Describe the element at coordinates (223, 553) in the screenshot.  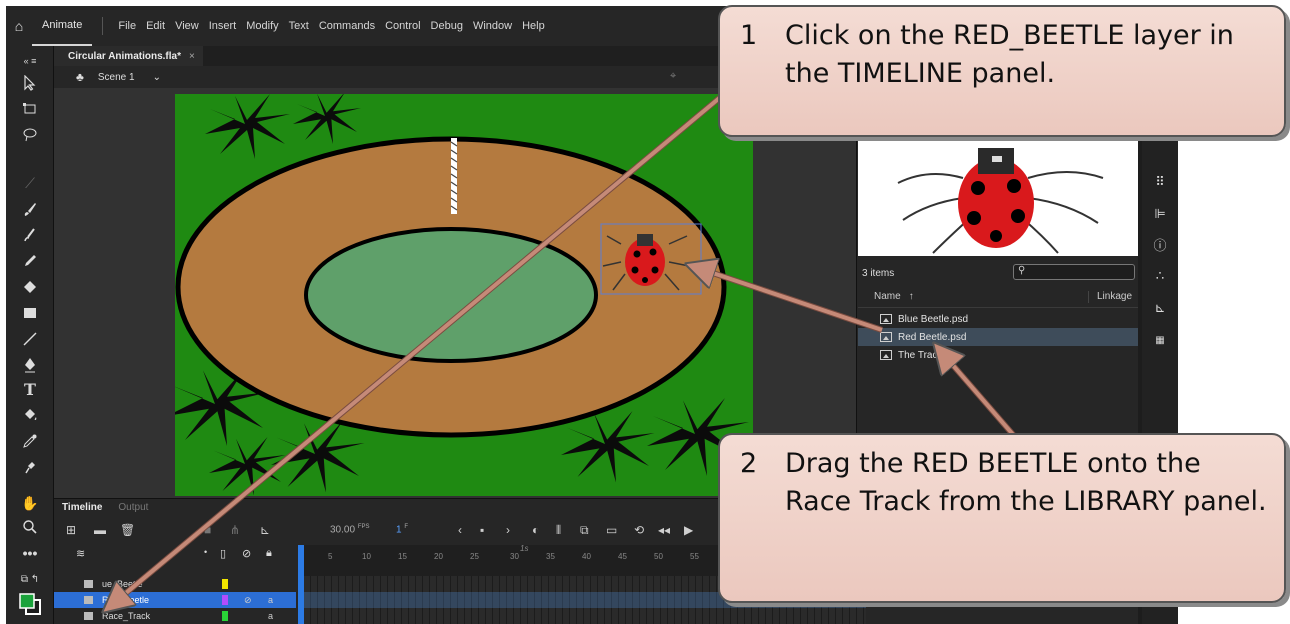
I see `outline-icon: ▯` at that location.